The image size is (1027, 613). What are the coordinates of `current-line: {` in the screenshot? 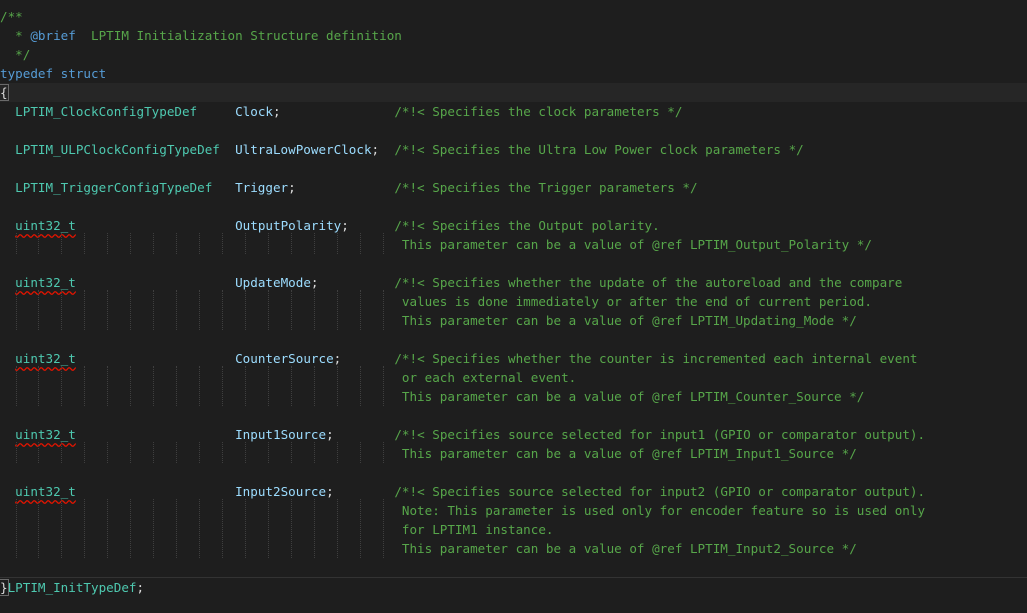 It's located at (513, 92).